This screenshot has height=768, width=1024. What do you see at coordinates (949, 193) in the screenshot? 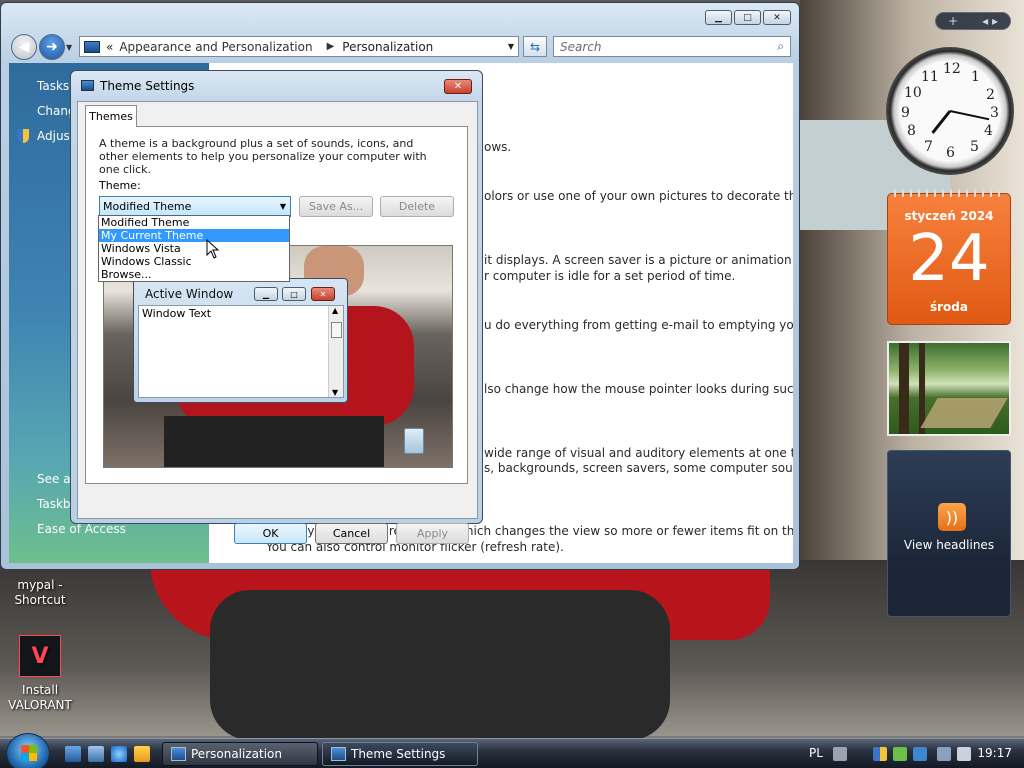
I see `calendar-rings` at bounding box center [949, 193].